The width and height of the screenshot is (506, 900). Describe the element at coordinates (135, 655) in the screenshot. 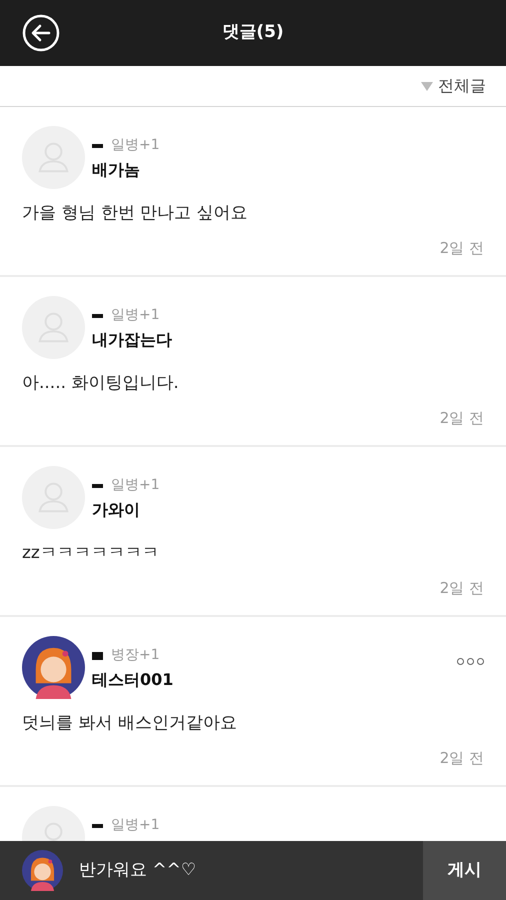

I see `rank-label: 병장+1` at that location.